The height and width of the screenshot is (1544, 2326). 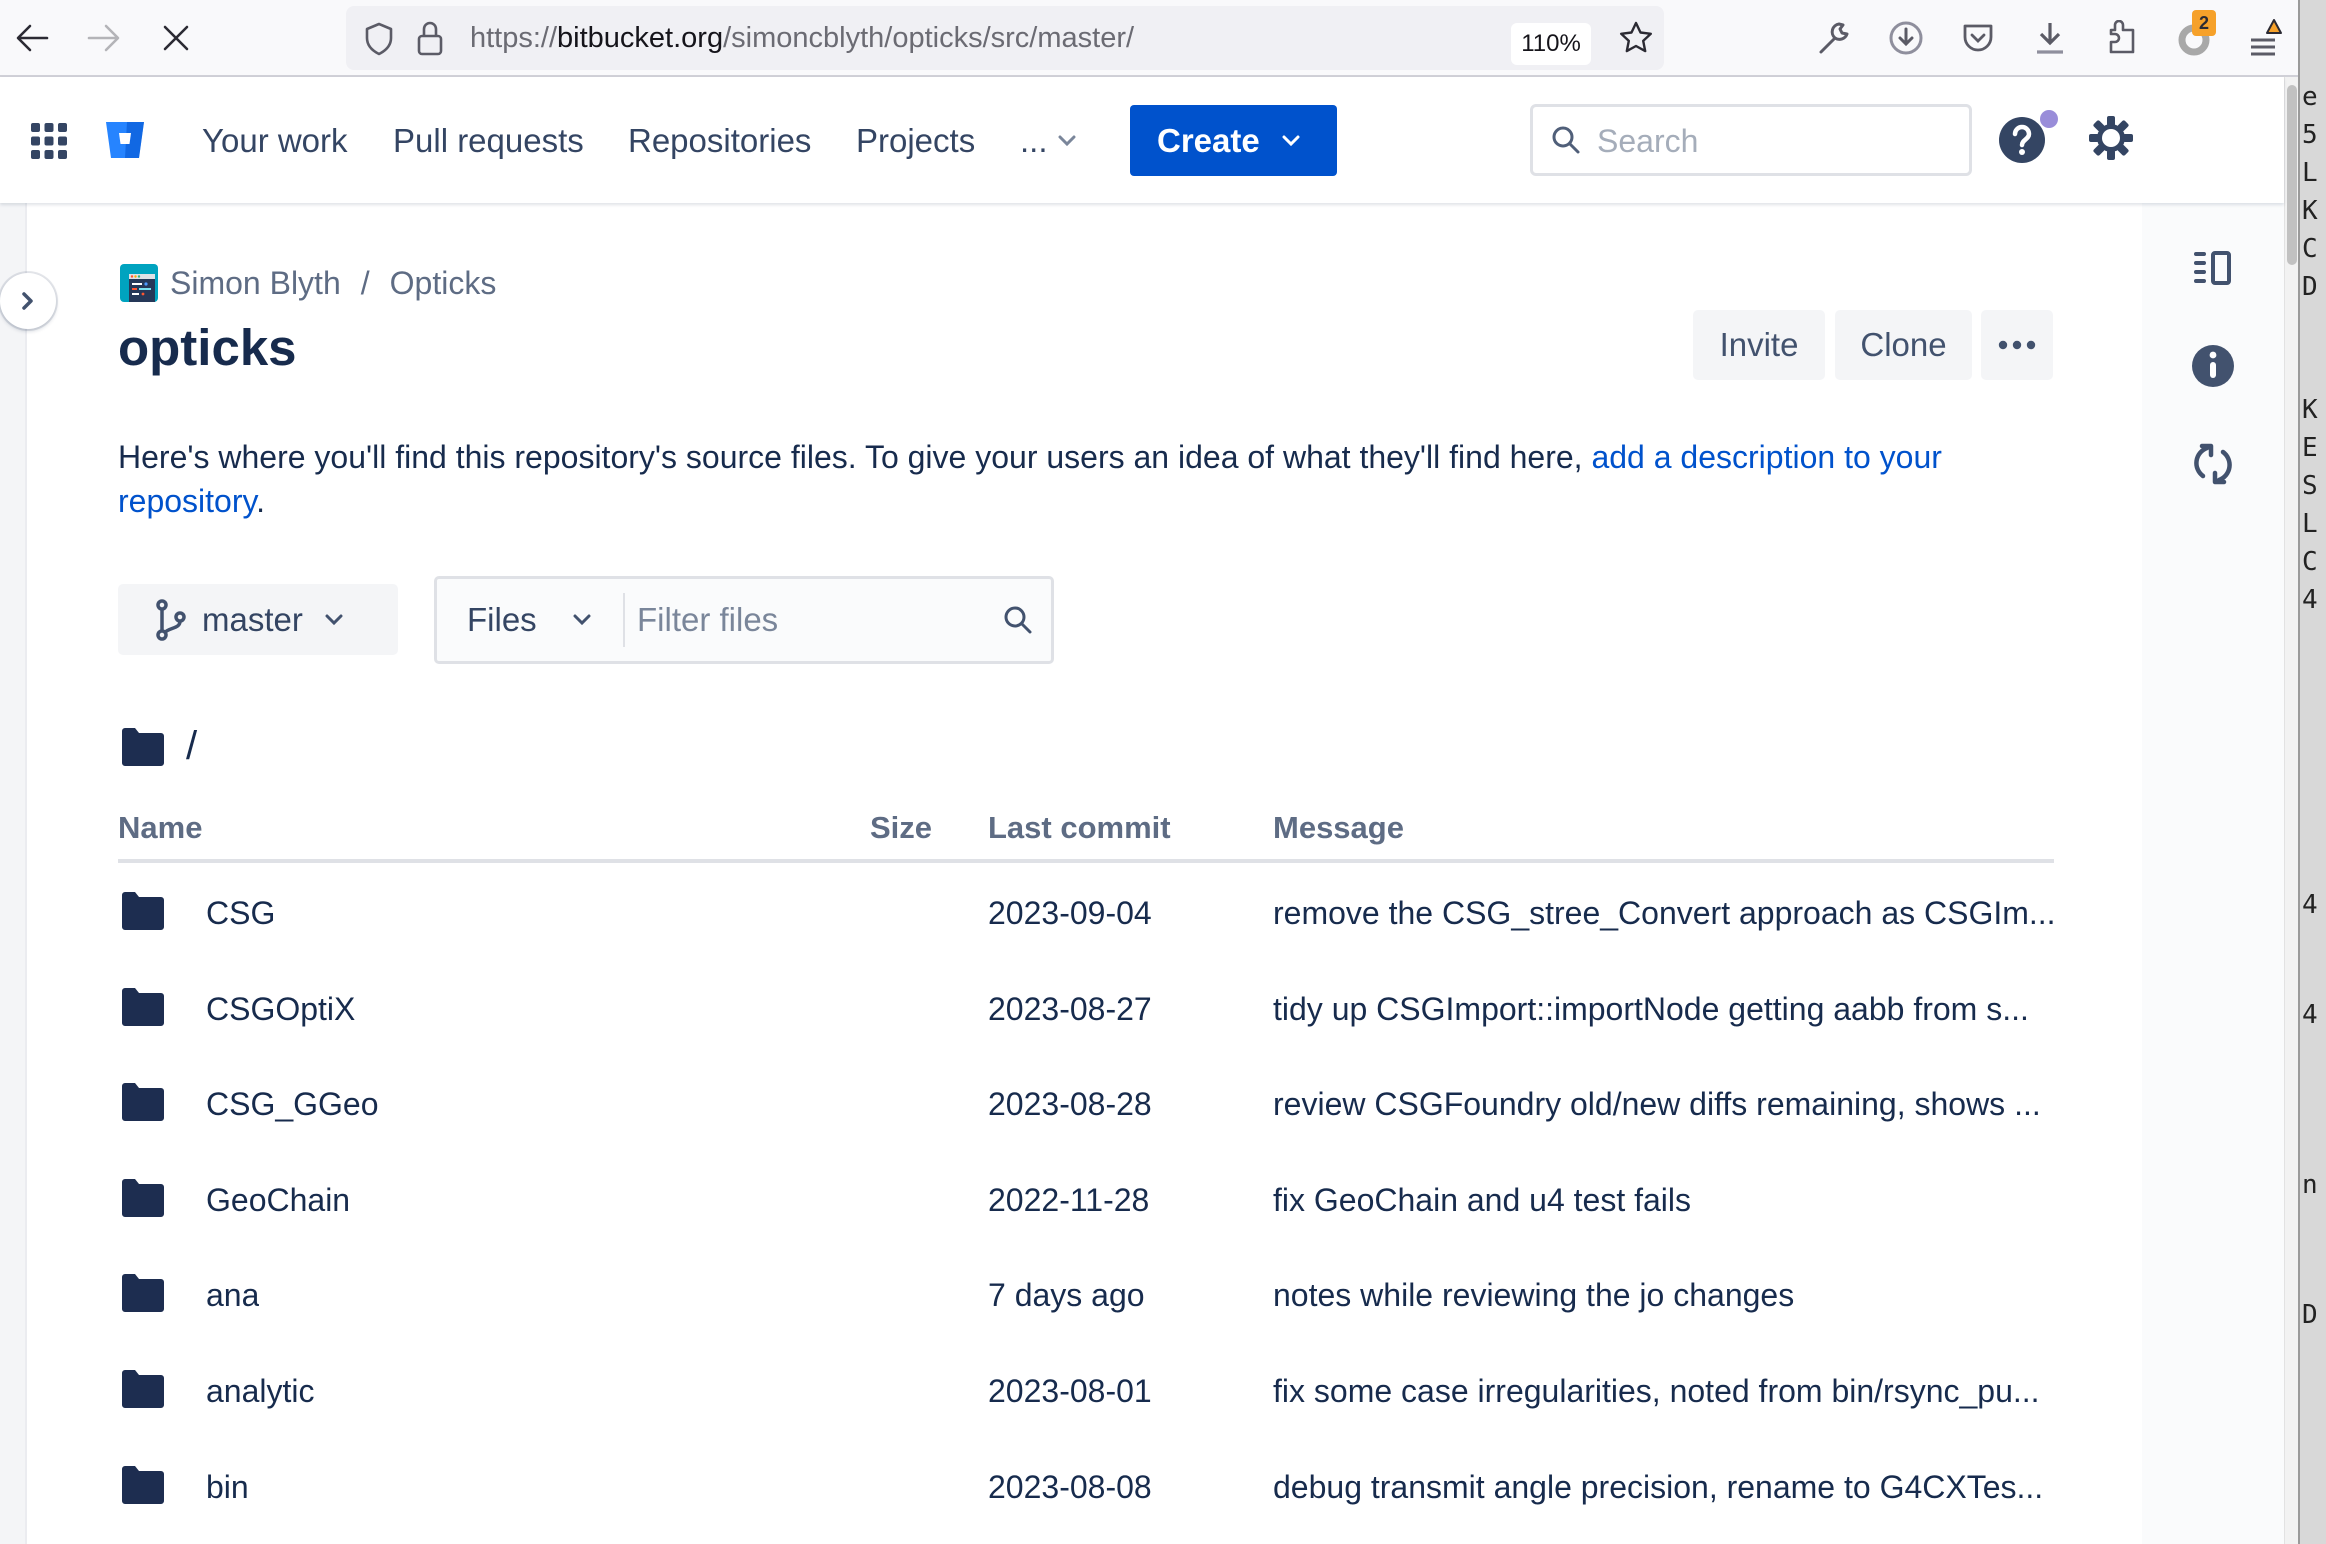 What do you see at coordinates (2266, 38) in the screenshot?
I see `app-menu-button` at bounding box center [2266, 38].